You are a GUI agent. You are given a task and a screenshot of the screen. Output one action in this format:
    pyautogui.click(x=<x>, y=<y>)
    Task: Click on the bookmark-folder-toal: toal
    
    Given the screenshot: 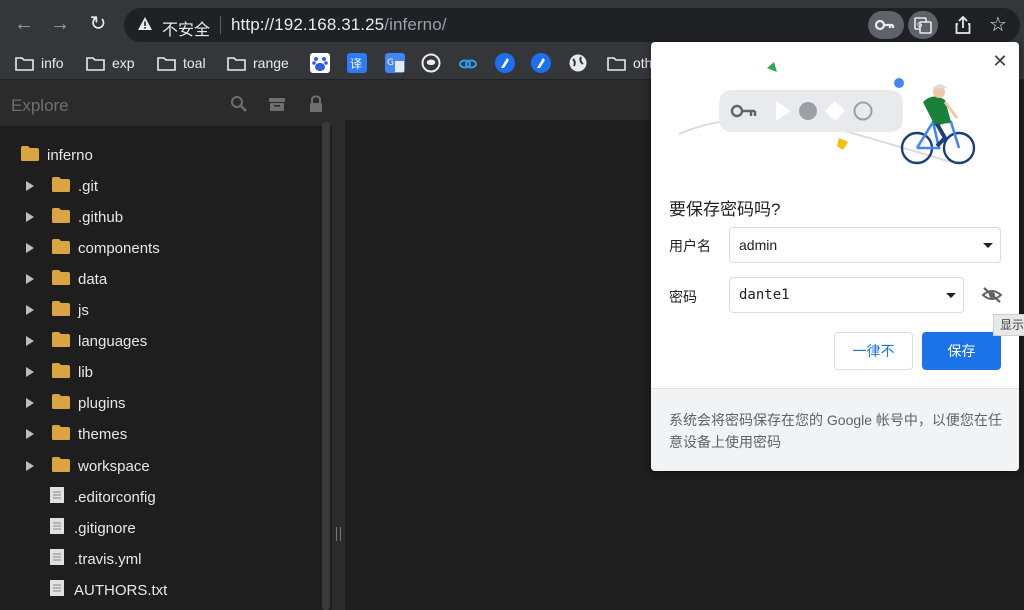 What is the action you would take?
    pyautogui.click(x=181, y=63)
    